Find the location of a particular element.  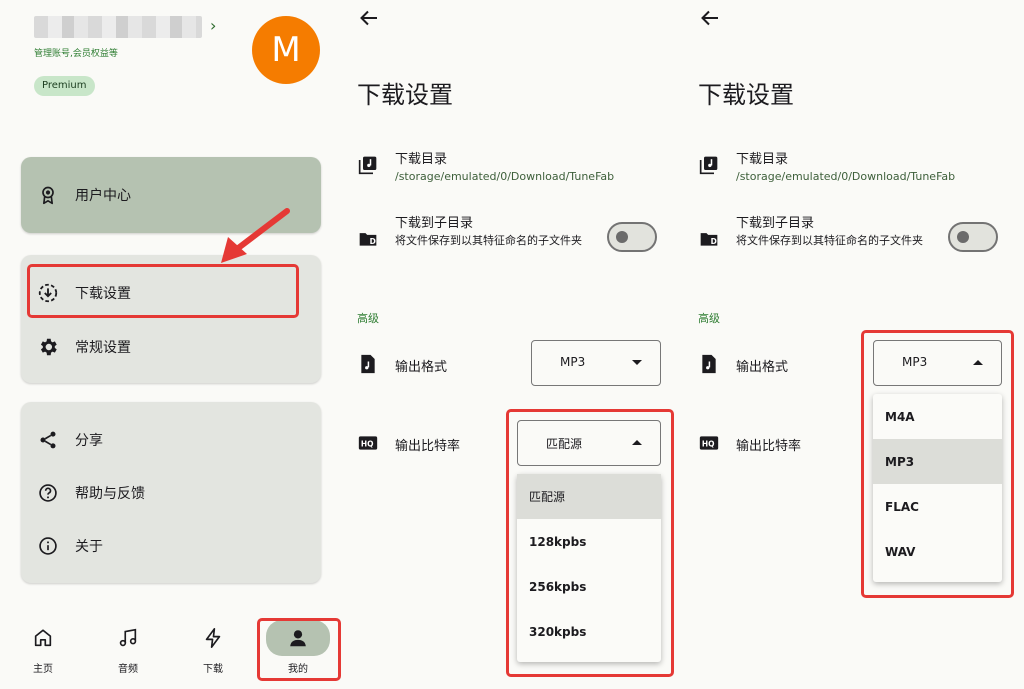

nav-label: 主页 is located at coordinates (43, 669).